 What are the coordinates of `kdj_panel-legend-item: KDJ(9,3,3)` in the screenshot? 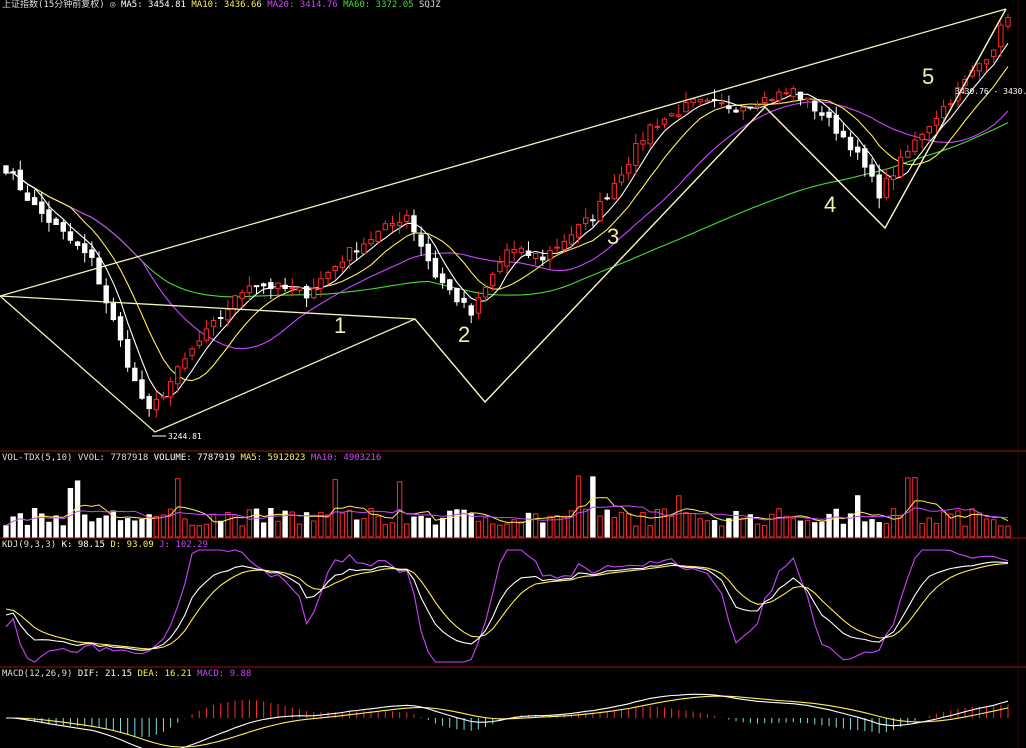 It's located at (29, 545).